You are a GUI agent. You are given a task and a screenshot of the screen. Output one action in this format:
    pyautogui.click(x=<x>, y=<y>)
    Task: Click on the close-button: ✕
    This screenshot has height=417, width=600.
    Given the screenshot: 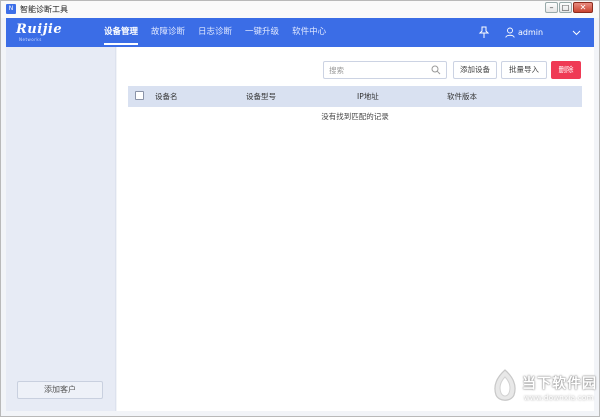 What is the action you would take?
    pyautogui.click(x=583, y=7)
    